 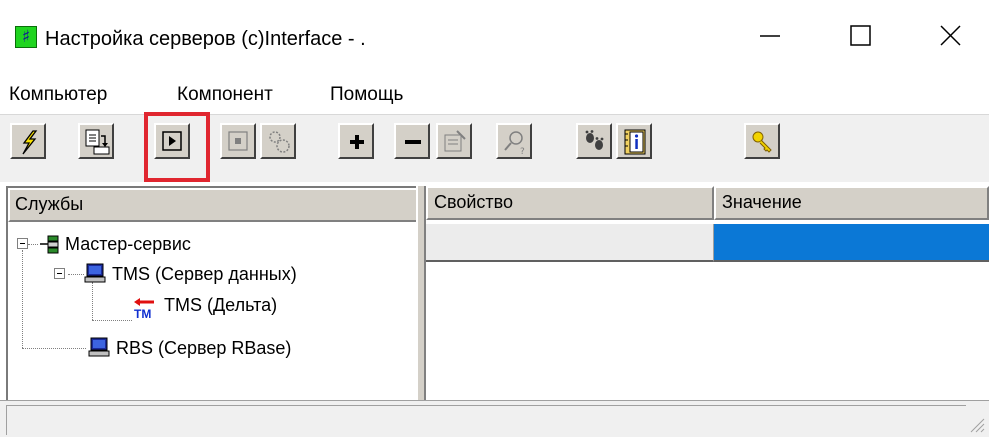 I want to click on trace-button, so click(x=594, y=141).